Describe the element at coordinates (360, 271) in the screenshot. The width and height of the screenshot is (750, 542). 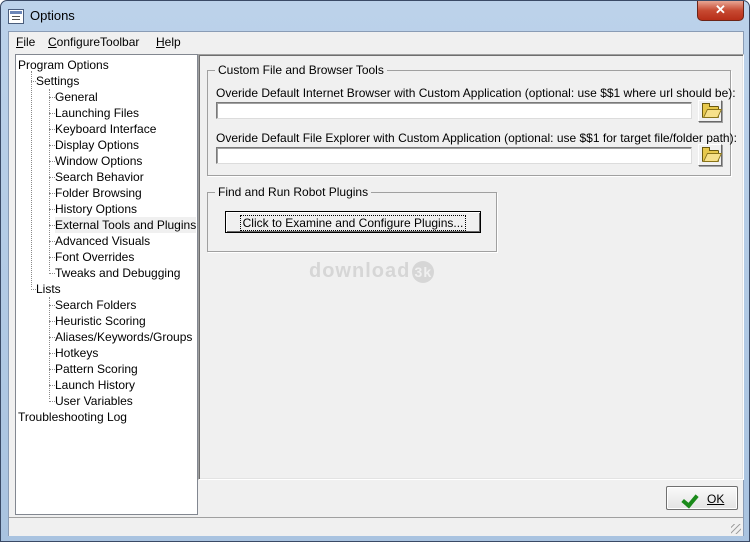
I see `watermark-text: download` at that location.